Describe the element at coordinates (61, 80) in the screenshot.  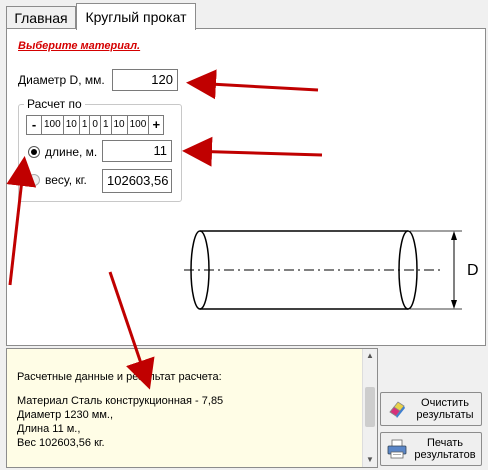
I see `diameter-label: Диаметр D, мм.` at that location.